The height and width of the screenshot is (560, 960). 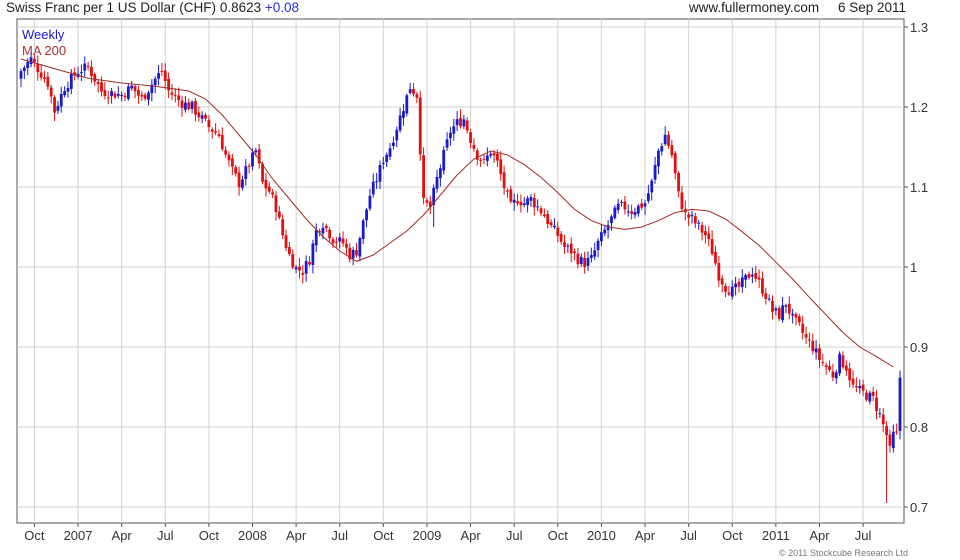 I want to click on x-tick-label: Apr, so click(x=645, y=535).